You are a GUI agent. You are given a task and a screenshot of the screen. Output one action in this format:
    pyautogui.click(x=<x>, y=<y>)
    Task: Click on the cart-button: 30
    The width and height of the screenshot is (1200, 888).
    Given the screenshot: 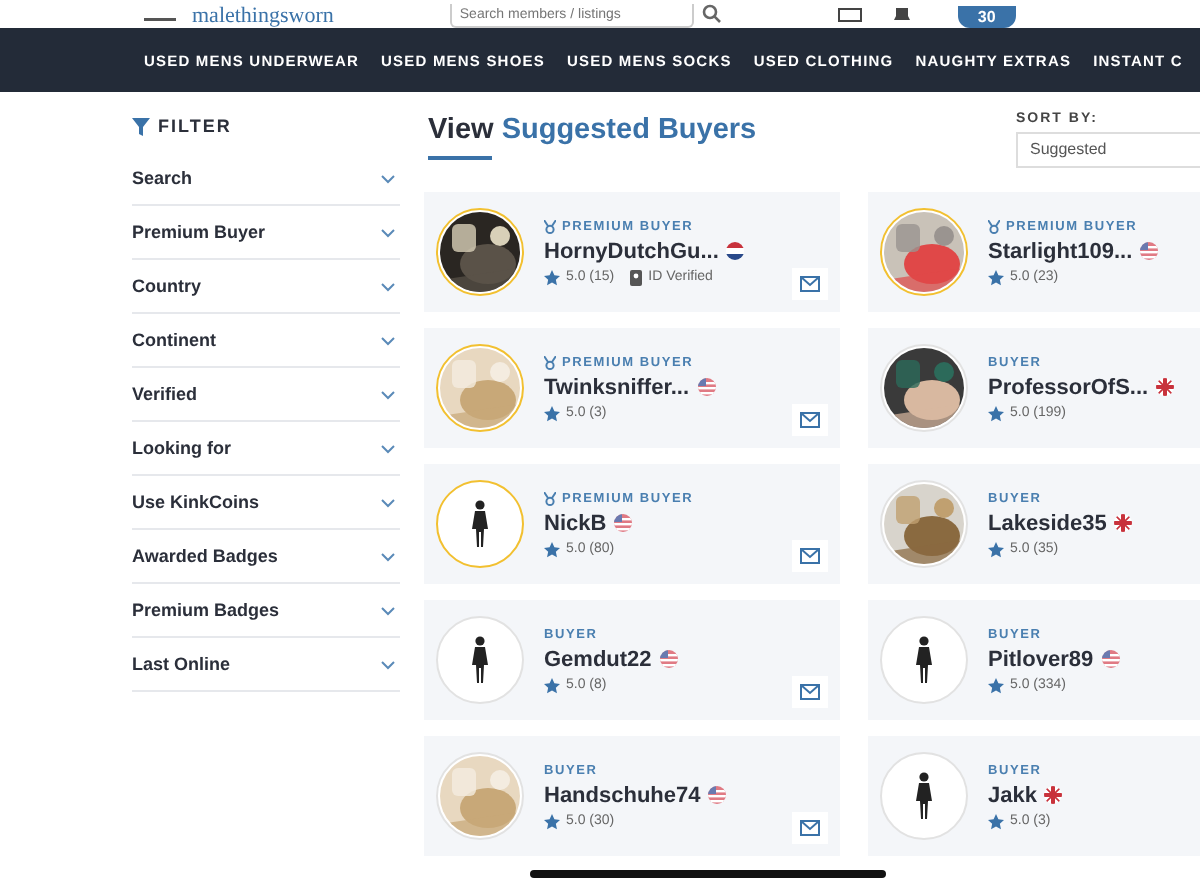 What is the action you would take?
    pyautogui.click(x=986, y=17)
    